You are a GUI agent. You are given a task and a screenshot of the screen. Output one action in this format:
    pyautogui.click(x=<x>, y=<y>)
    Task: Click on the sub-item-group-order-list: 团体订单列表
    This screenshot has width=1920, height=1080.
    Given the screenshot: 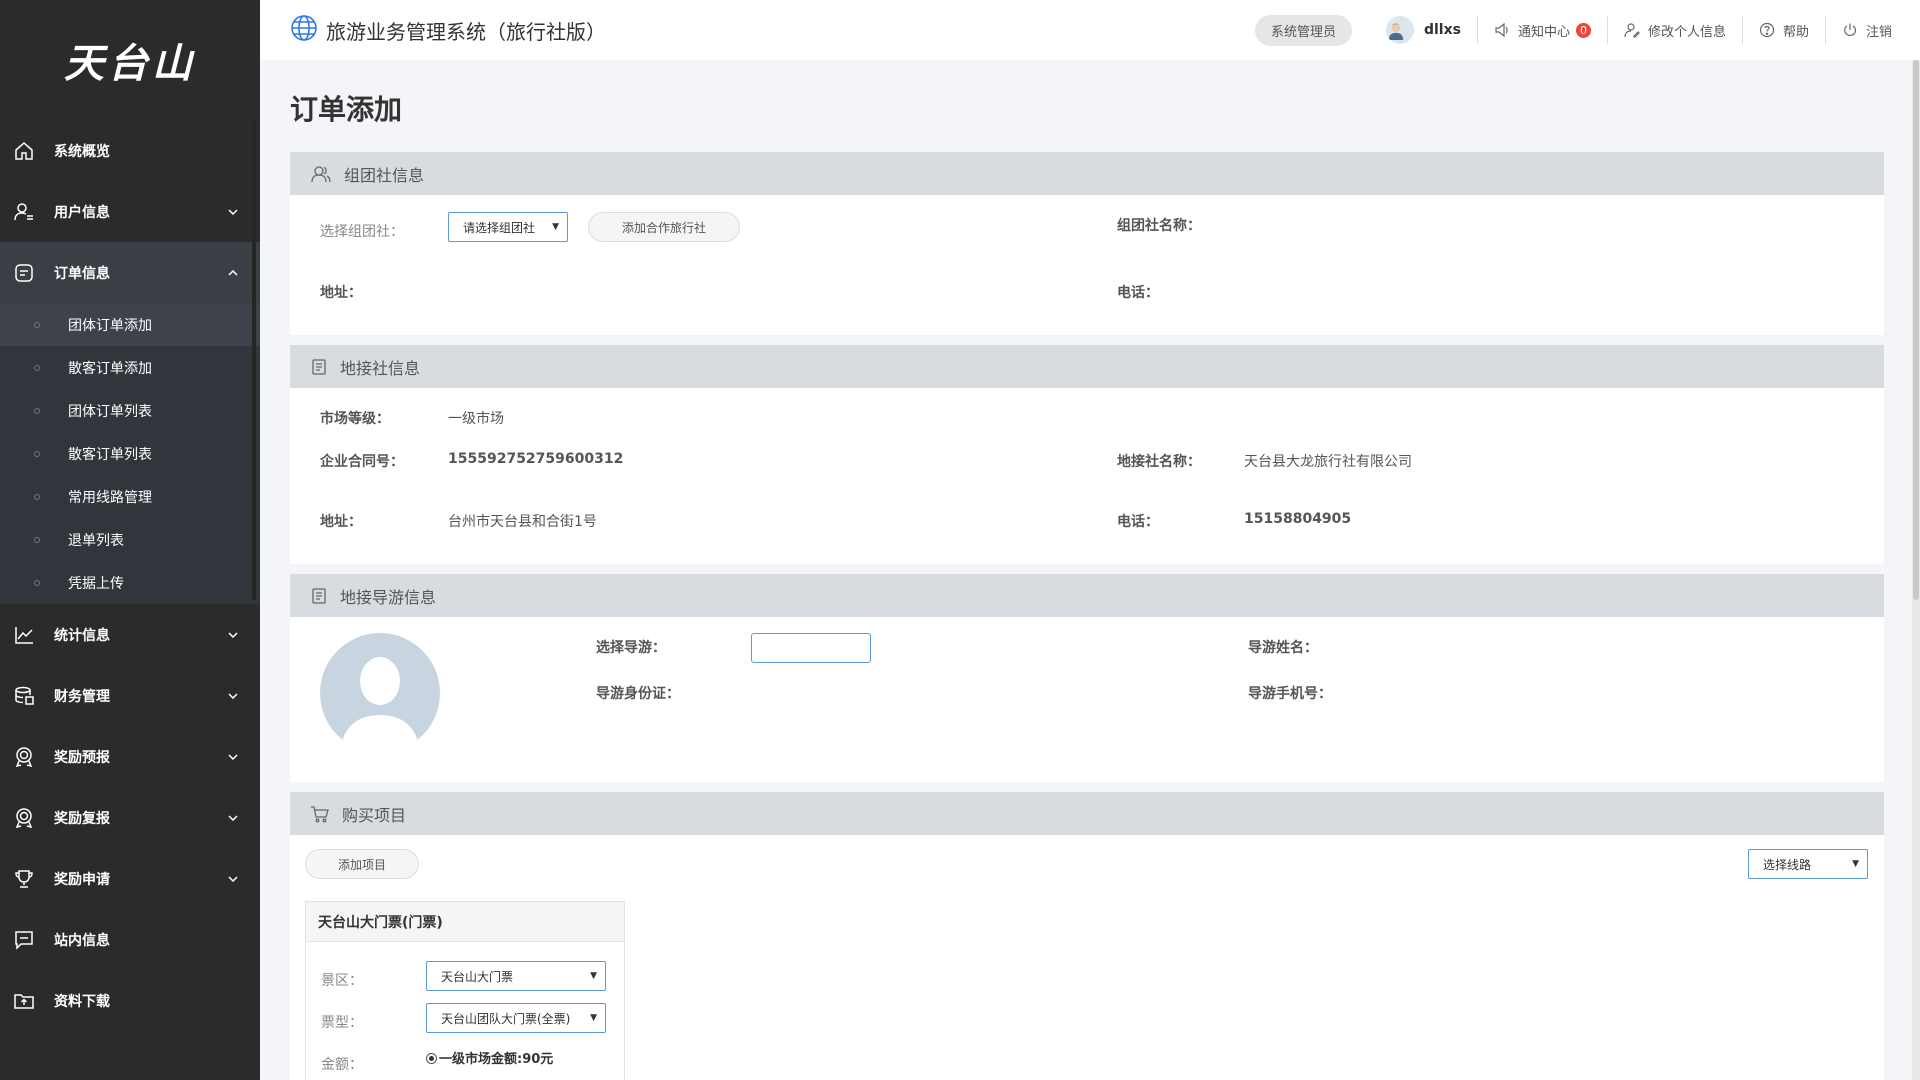 What is the action you would take?
    pyautogui.click(x=130, y=410)
    